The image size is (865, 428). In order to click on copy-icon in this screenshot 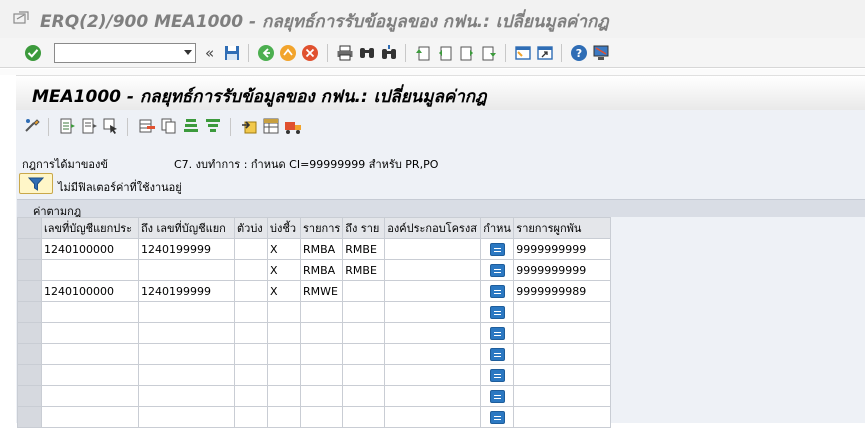, I will do `click(169, 126)`.